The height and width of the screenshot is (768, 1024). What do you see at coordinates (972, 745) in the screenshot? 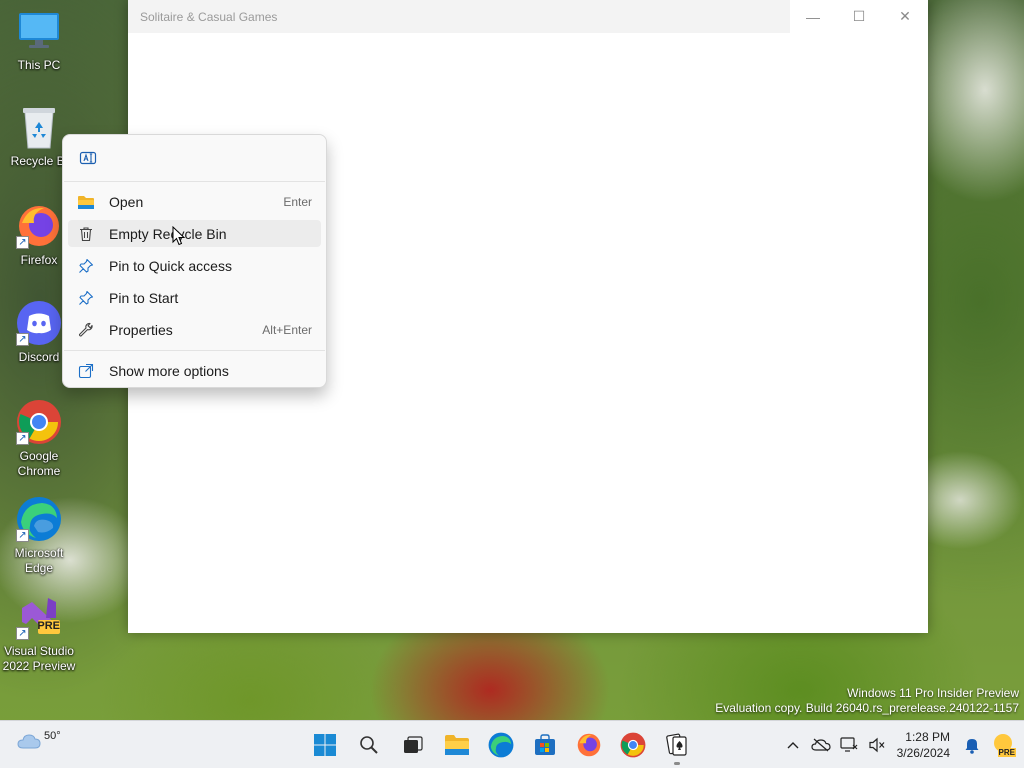
I see `notification-bell-icon` at bounding box center [972, 745].